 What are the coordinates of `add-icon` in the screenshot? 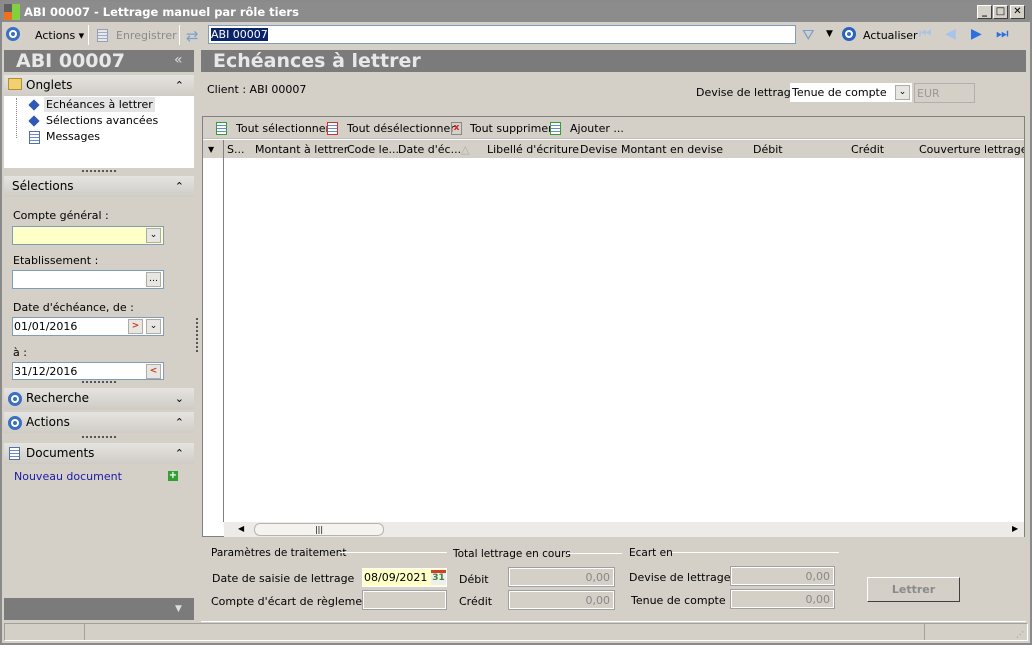 It's located at (555, 128).